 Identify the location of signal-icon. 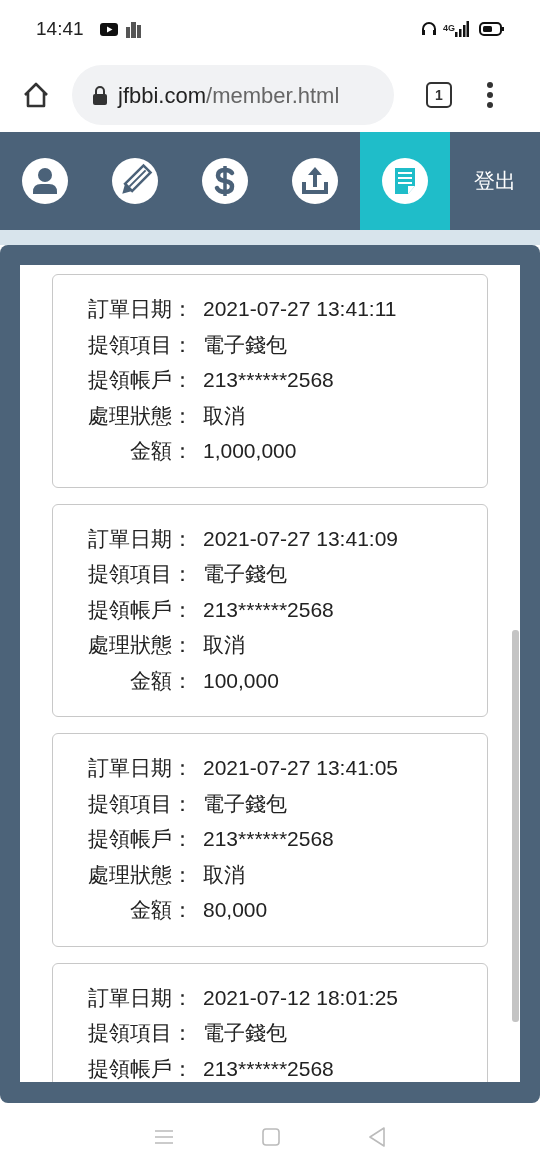
(462, 29).